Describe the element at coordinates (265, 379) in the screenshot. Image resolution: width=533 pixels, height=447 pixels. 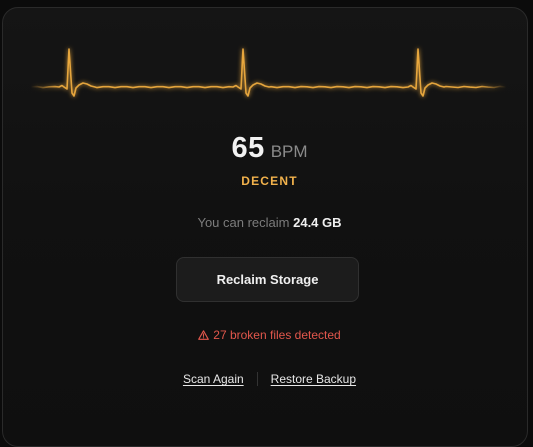
I see `secondary-actions: Scan Again Restore Backup` at that location.